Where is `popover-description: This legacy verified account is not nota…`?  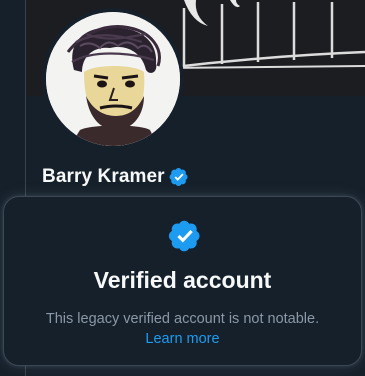
popover-description: This legacy verified account is not nota… is located at coordinates (182, 319).